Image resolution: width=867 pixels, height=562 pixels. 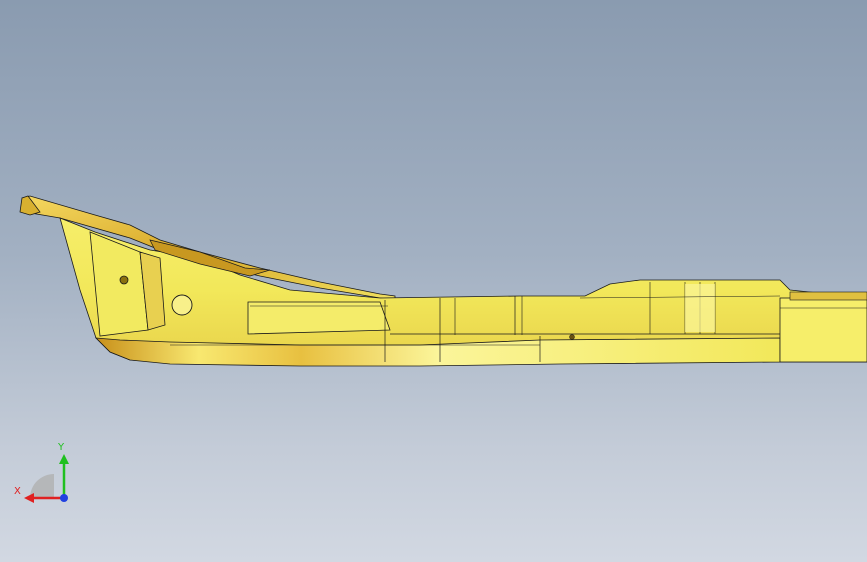 I want to click on coordinate-triad: Y X, so click(x=45, y=475).